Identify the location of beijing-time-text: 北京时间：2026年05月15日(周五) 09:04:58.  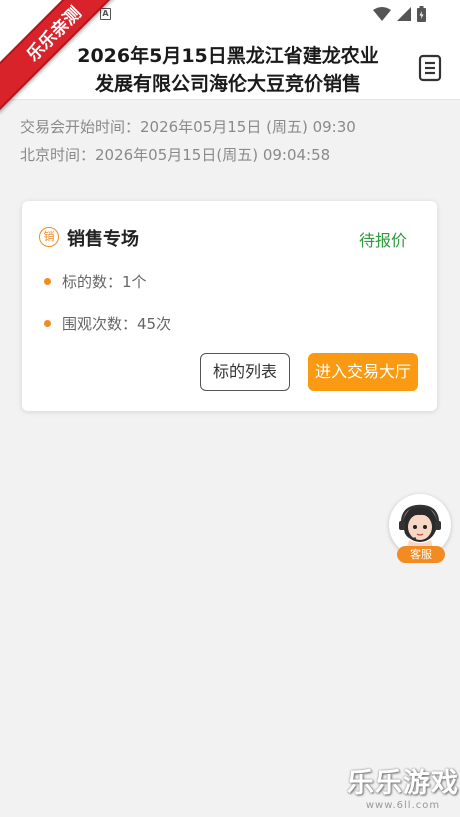
(175, 155).